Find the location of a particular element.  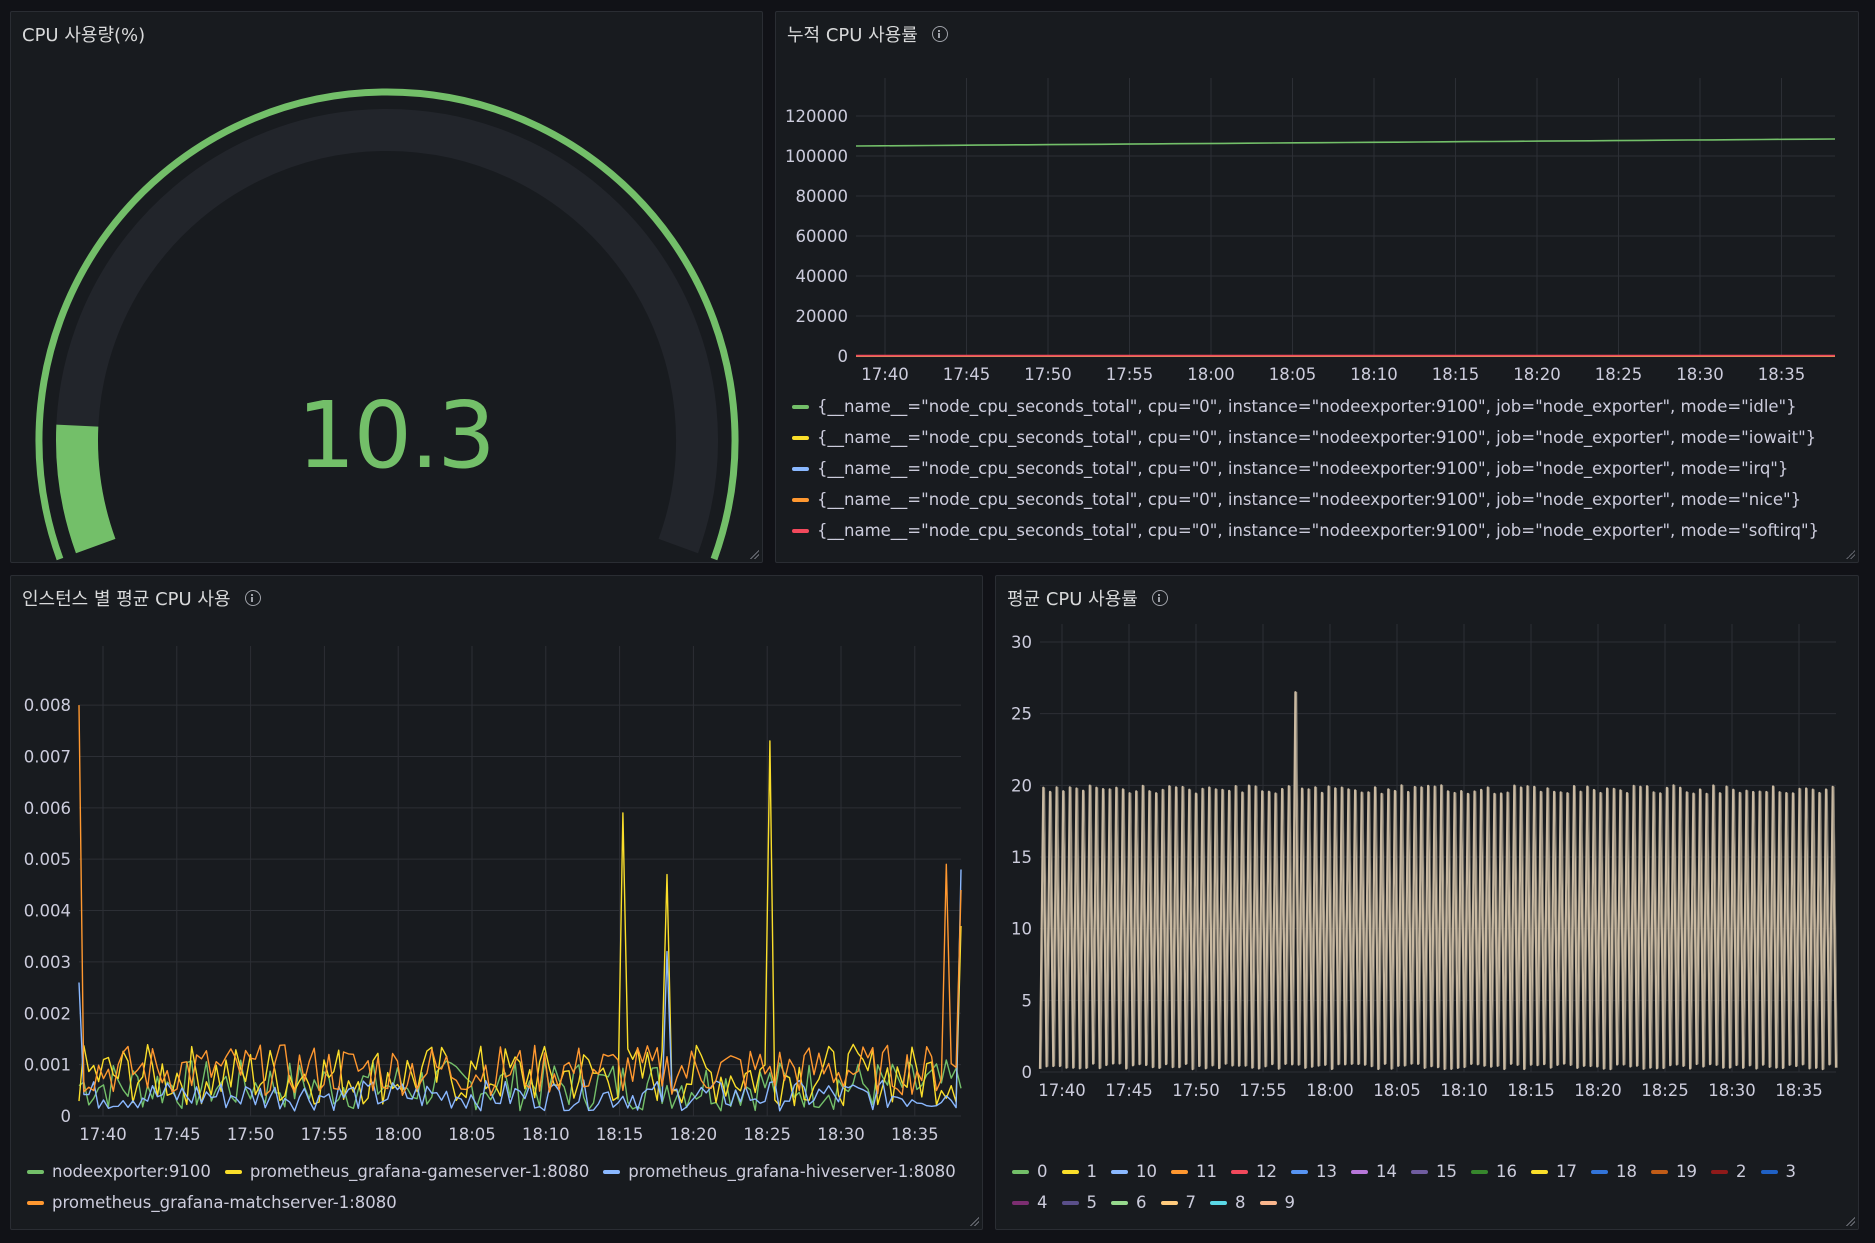

legend-label: 13 is located at coordinates (1326, 1171).